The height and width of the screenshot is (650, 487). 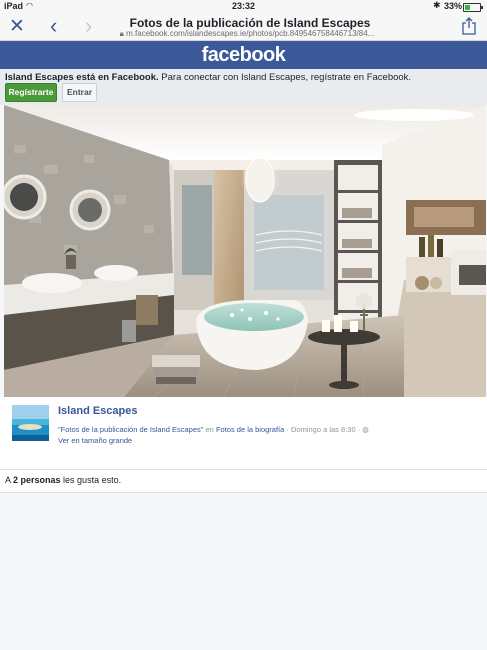 What do you see at coordinates (17, 26) in the screenshot?
I see `close-icon: ✕` at bounding box center [17, 26].